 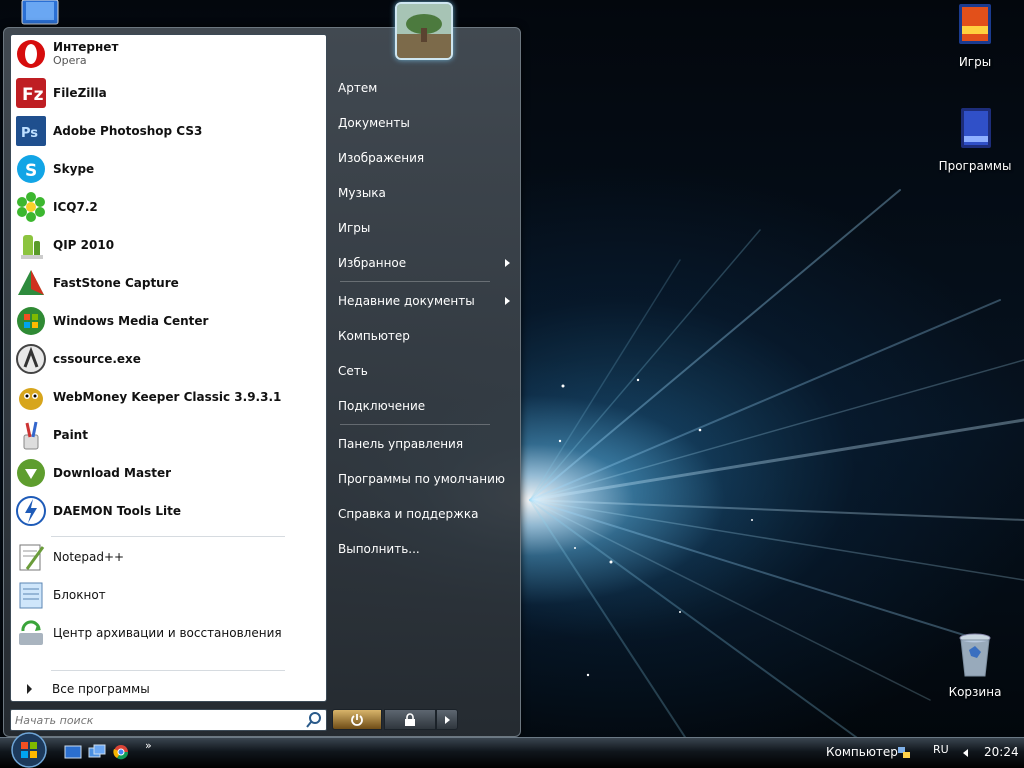 I want to click on desktop-icon-recycle-bin: Корзина, so click(x=975, y=665).